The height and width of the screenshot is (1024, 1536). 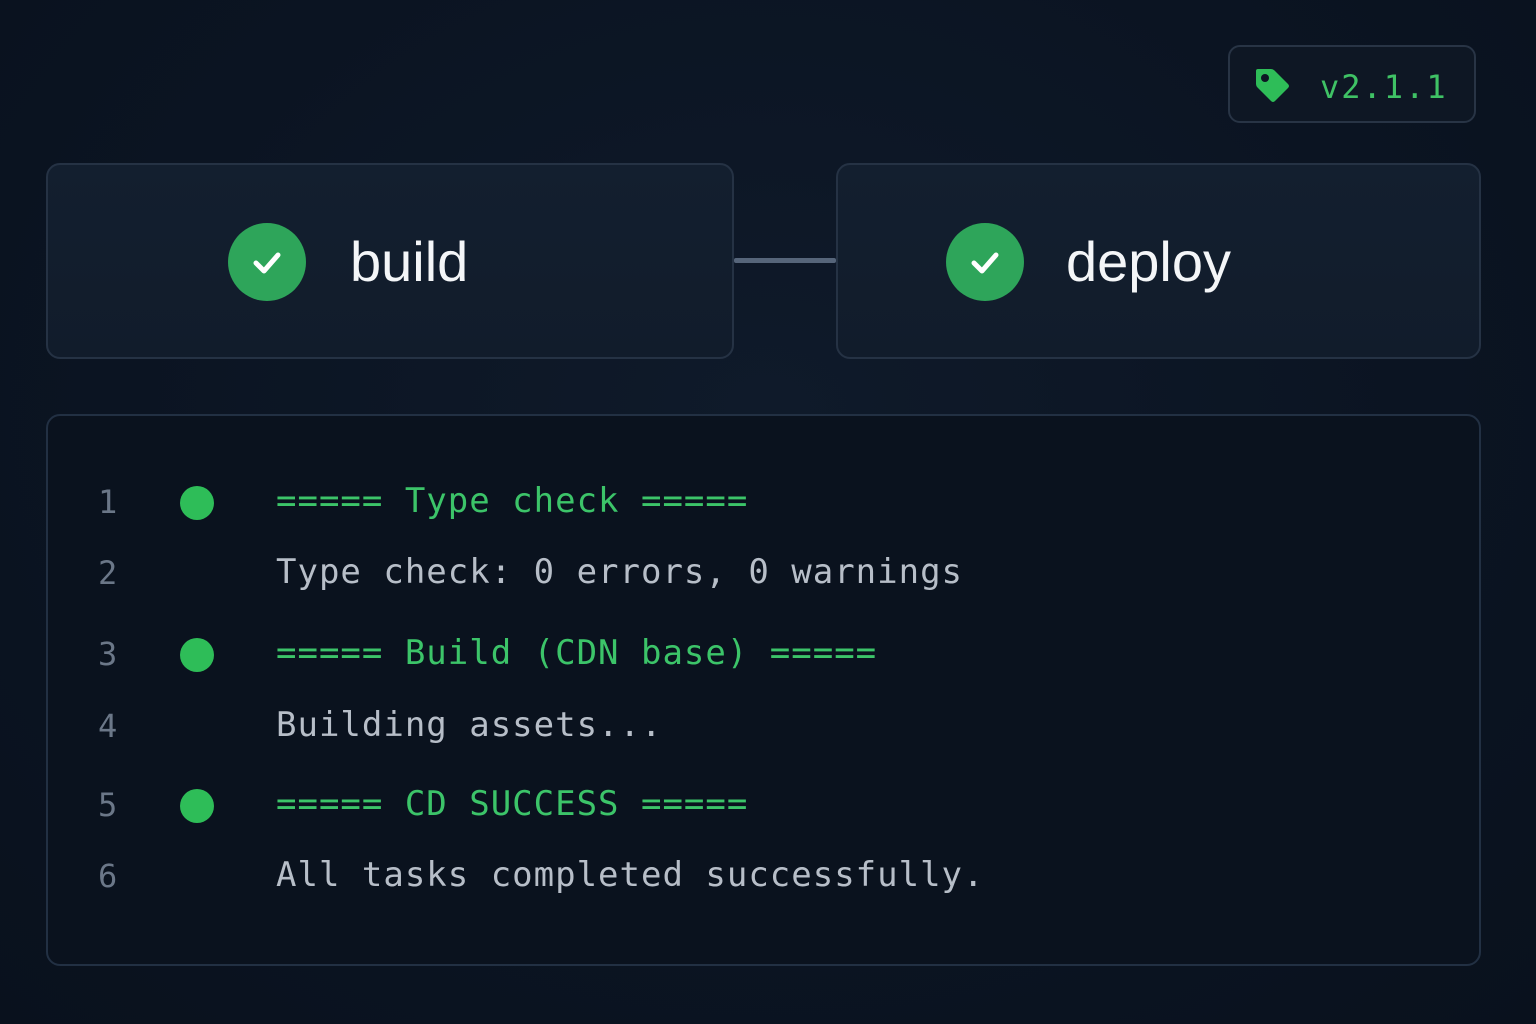 What do you see at coordinates (108, 876) in the screenshot?
I see `line-number: 6` at bounding box center [108, 876].